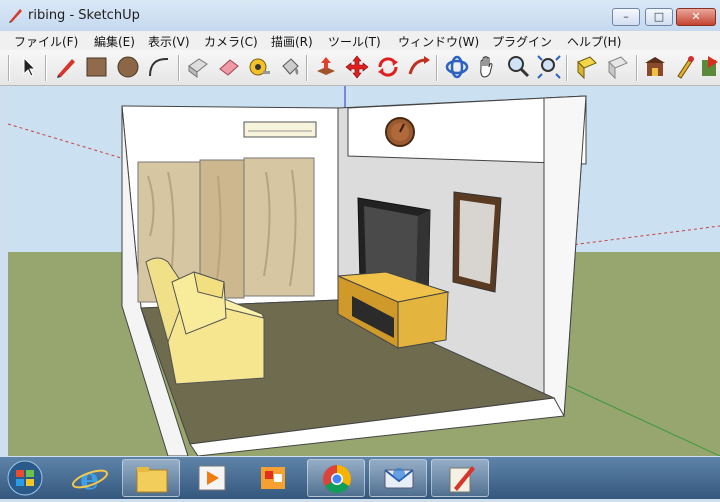 The height and width of the screenshot is (502, 720). I want to click on chrome-taskbar-button, so click(336, 478).